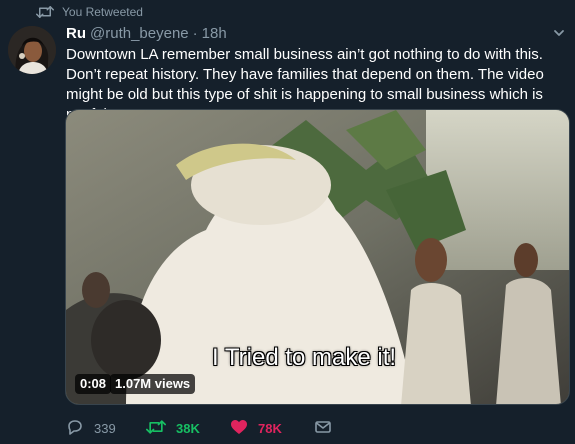 Image resolution: width=575 pixels, height=444 pixels. What do you see at coordinates (102, 12) in the screenshot?
I see `retweet-context-label: You Retweeted` at bounding box center [102, 12].